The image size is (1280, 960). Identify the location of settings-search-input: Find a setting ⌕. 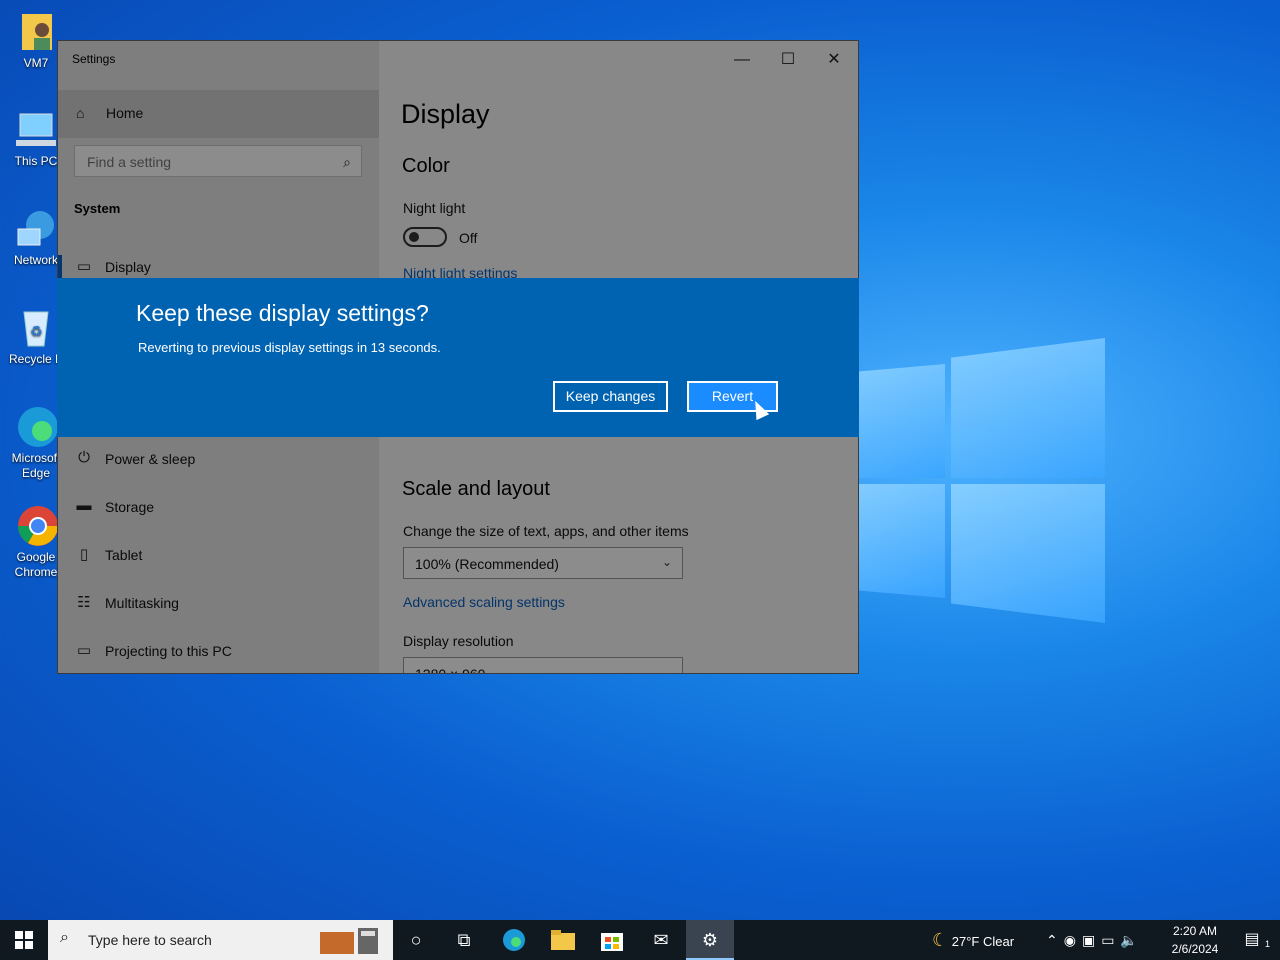
(218, 161).